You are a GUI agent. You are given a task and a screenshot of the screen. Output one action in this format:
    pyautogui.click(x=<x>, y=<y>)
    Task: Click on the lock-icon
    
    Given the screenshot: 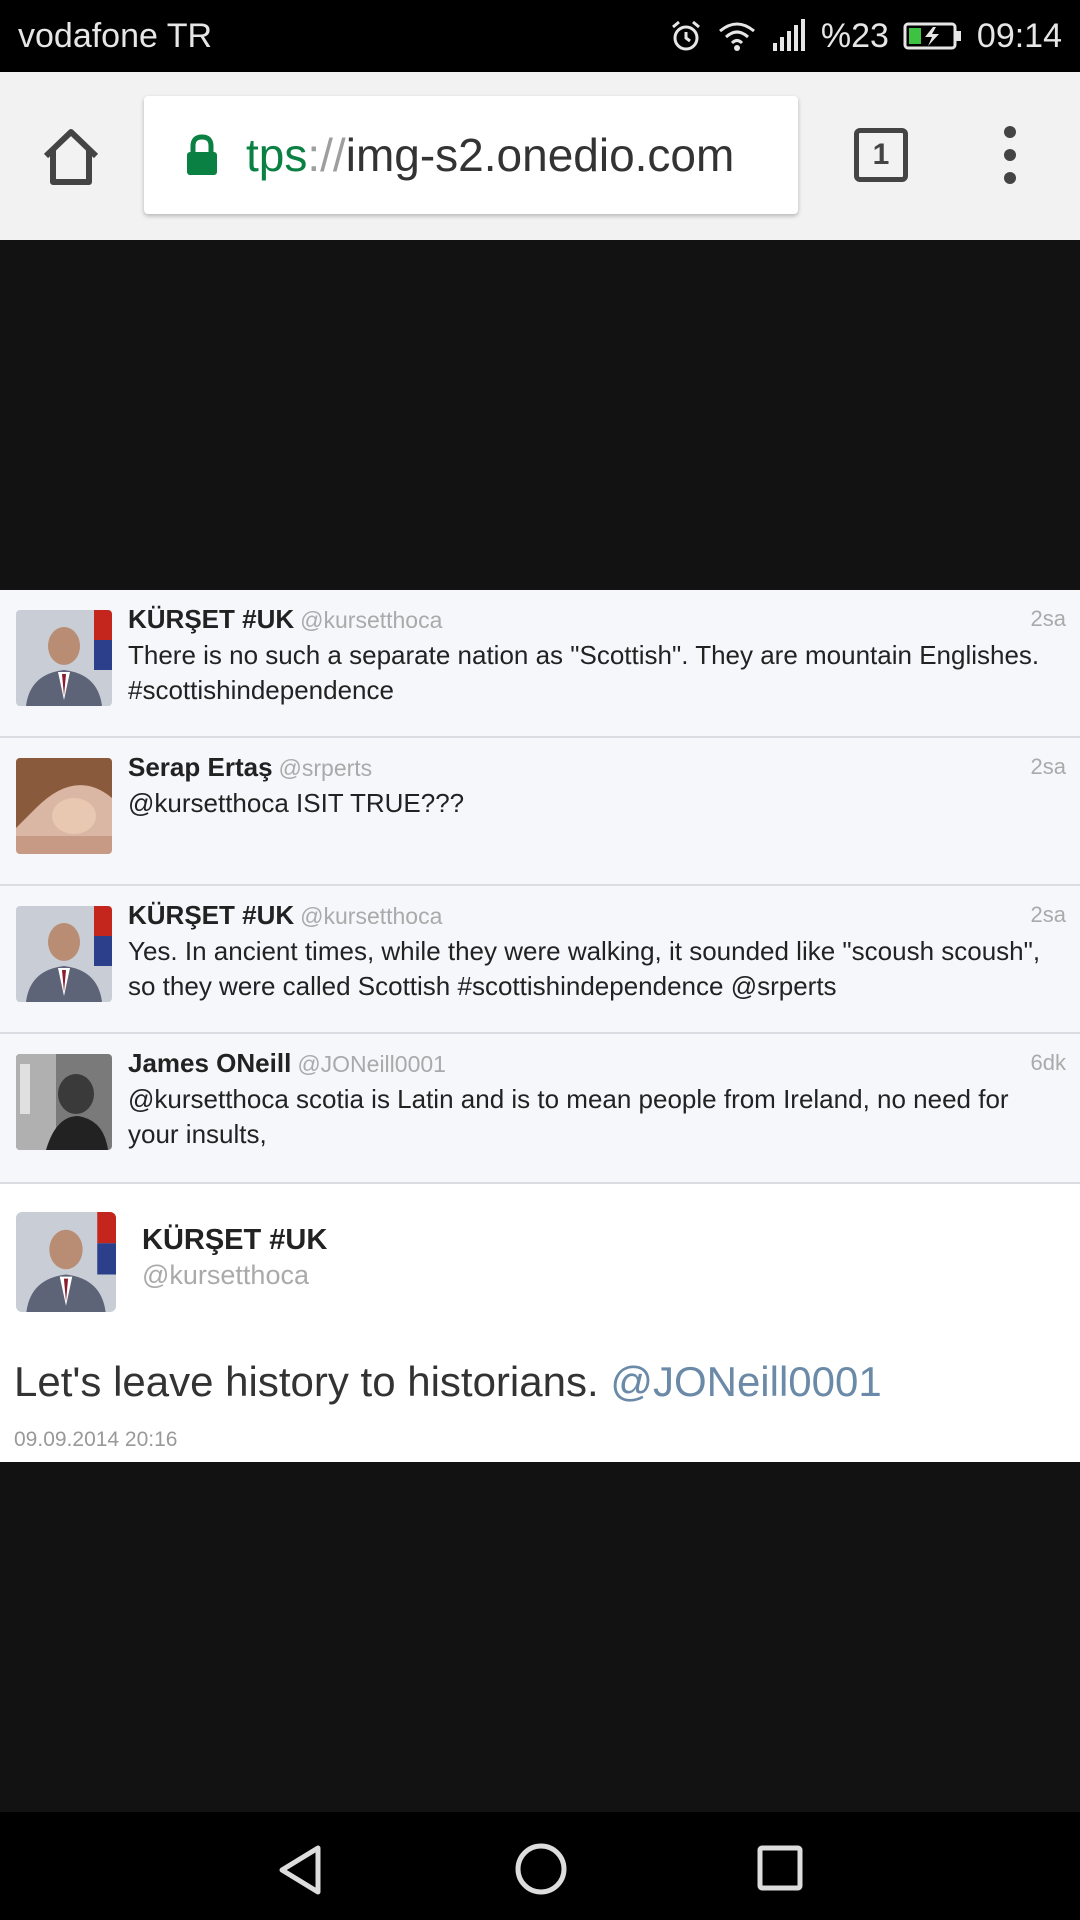 What is the action you would take?
    pyautogui.click(x=202, y=154)
    